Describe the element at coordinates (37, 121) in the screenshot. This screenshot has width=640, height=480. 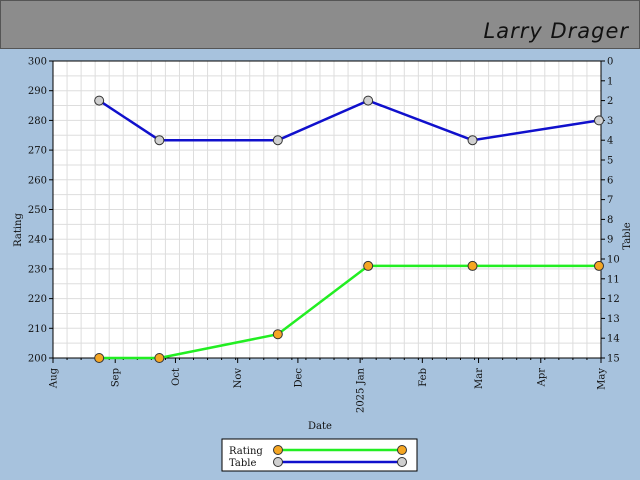
I see `y-left-tick-label: 280` at that location.